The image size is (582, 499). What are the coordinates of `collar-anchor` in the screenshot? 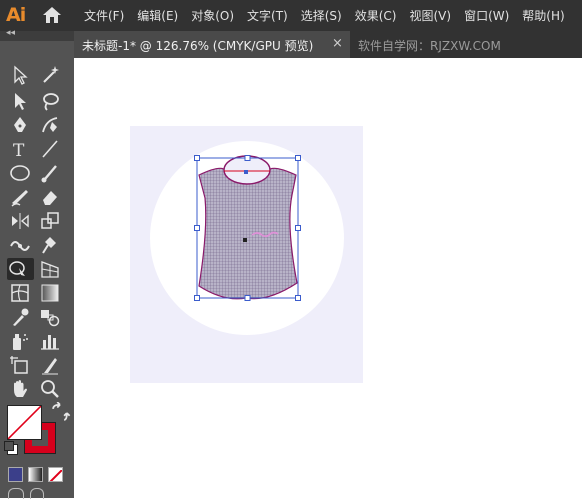 It's located at (246, 172).